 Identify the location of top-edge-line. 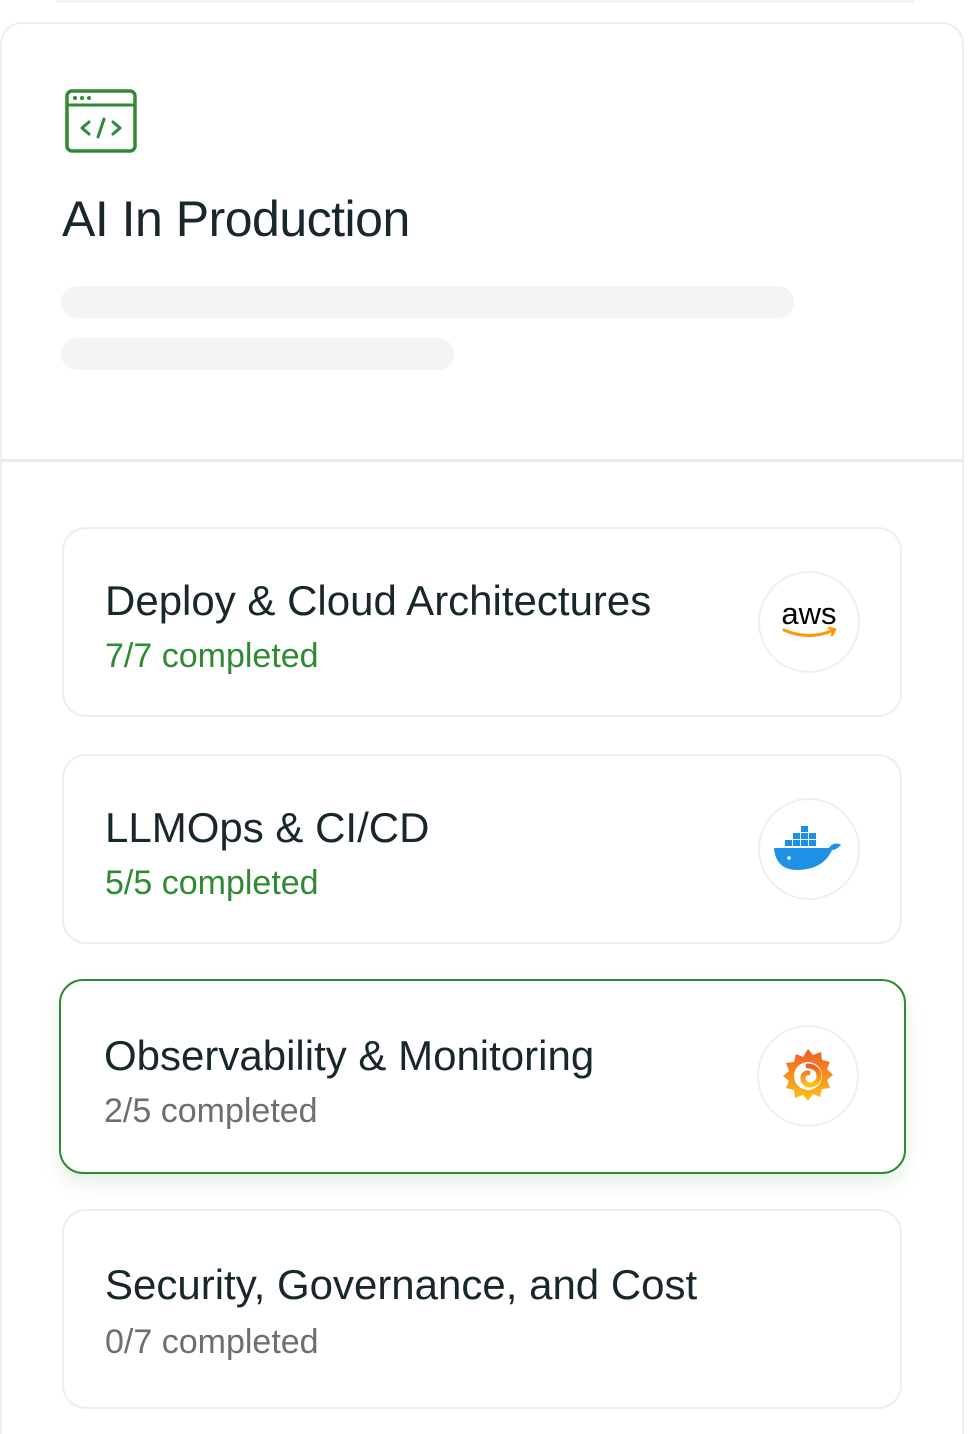
(485, 1).